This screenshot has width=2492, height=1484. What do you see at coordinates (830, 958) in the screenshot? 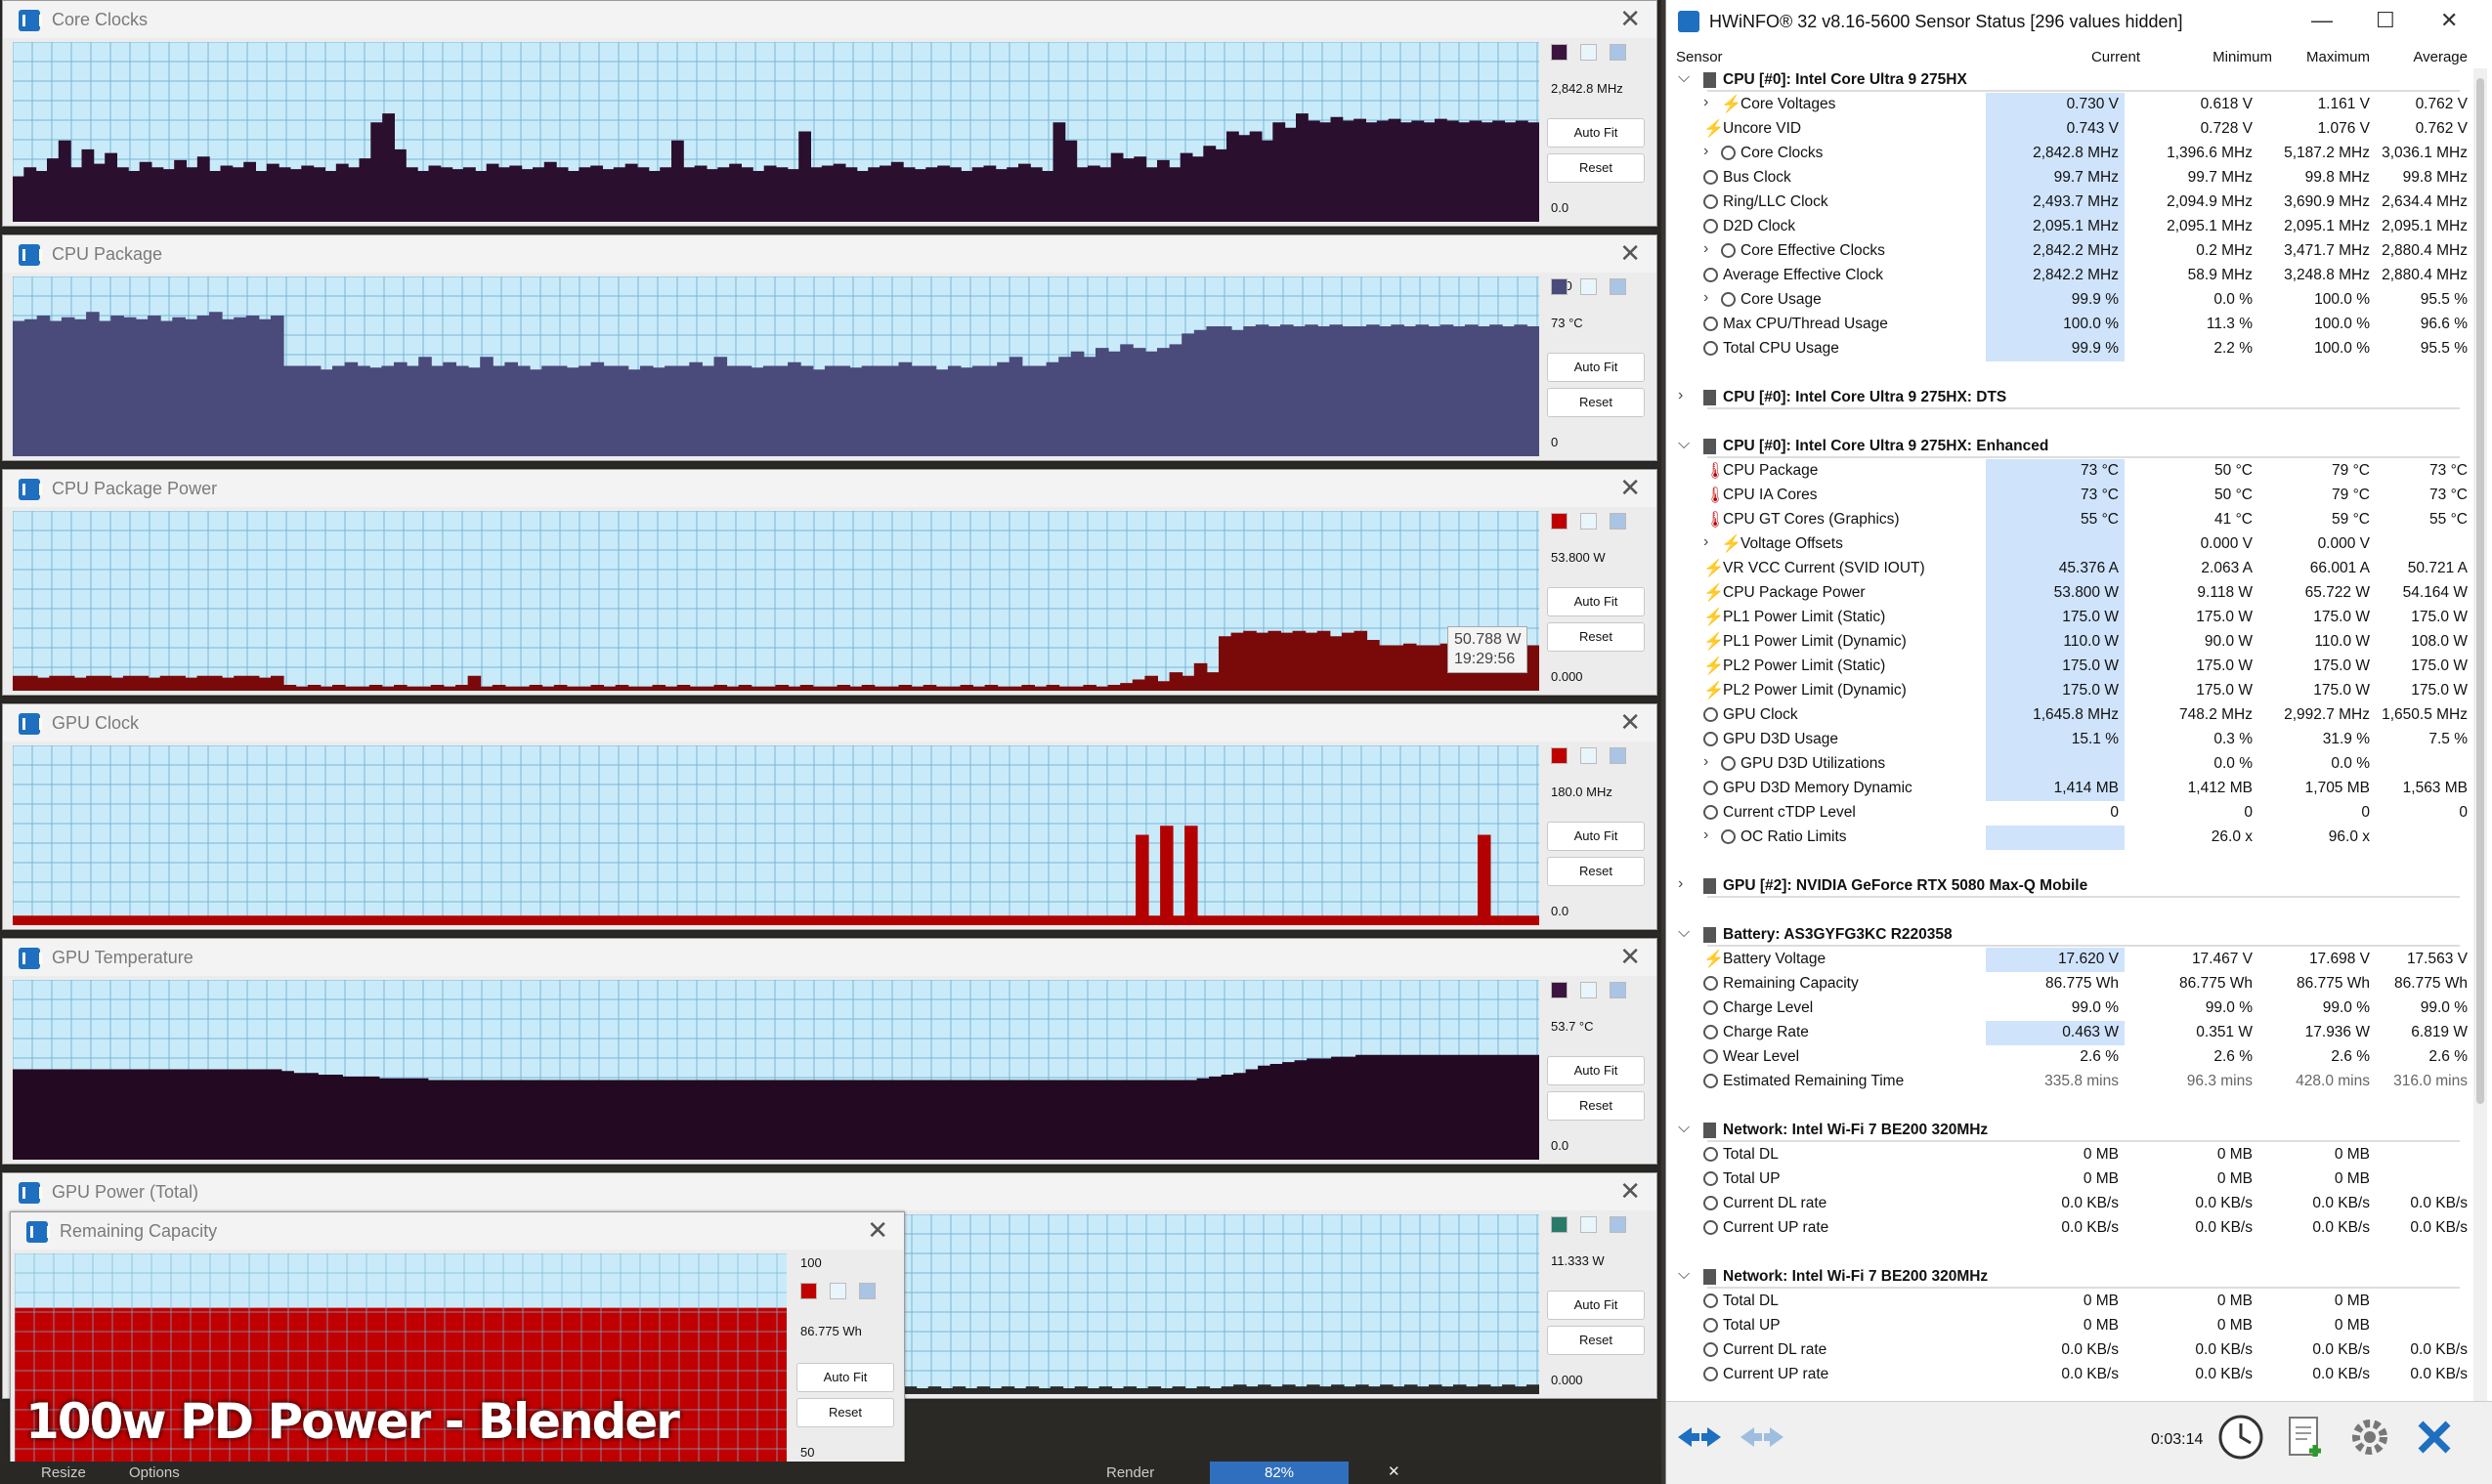
I see `title-bar: GPU Temperature ✕` at bounding box center [830, 958].